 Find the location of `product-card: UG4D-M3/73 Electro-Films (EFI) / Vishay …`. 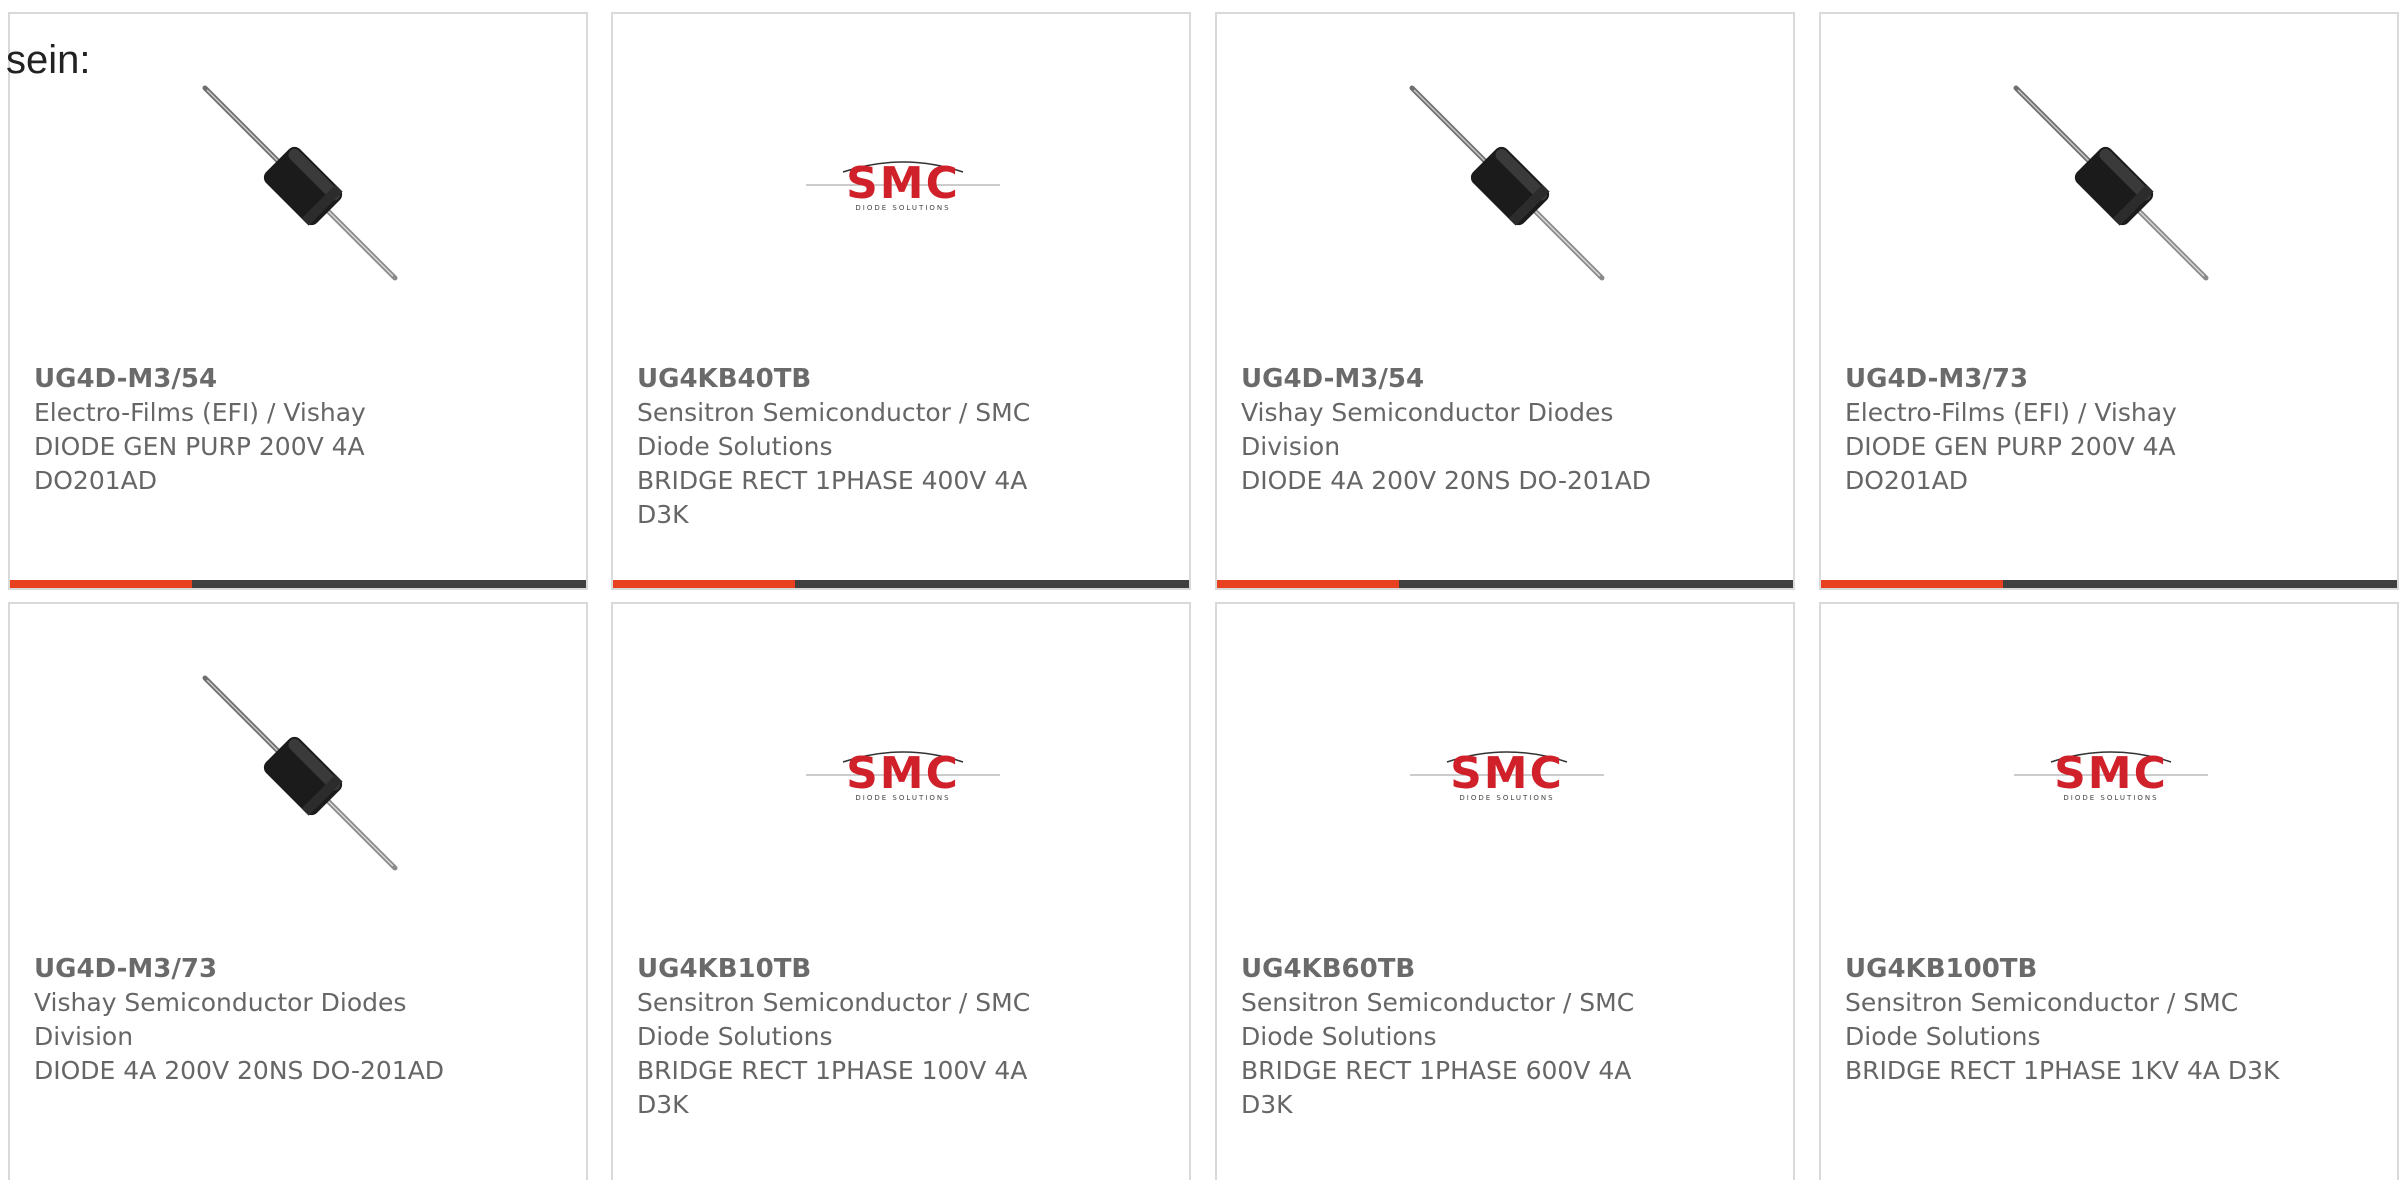

product-card: UG4D-M3/73 Electro-Films (EFI) / Vishay … is located at coordinates (2109, 301).